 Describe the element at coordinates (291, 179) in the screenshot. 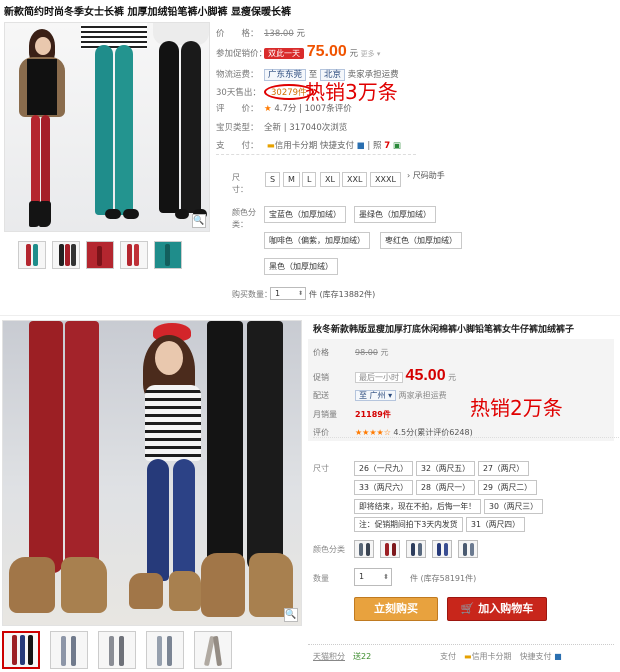

I see `size-option-m: M` at that location.